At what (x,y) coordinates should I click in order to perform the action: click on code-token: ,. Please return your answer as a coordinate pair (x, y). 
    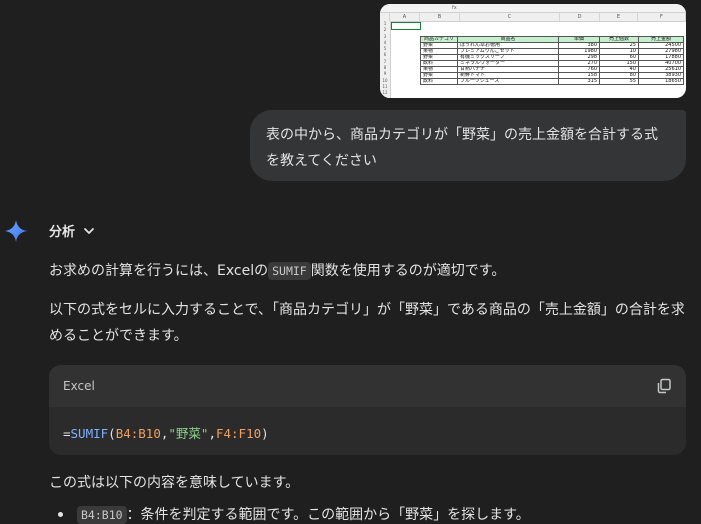
    Looking at the image, I should click on (212, 433).